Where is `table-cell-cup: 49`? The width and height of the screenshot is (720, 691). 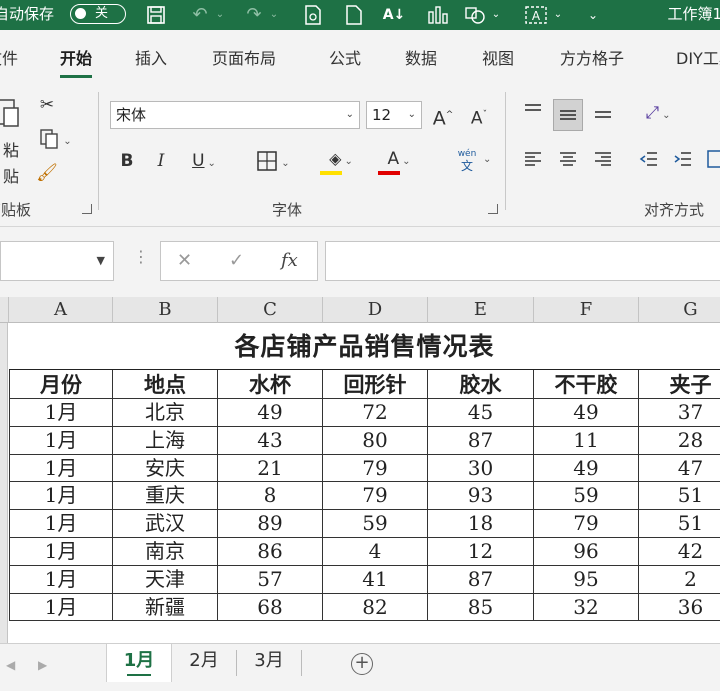 table-cell-cup: 49 is located at coordinates (270, 413).